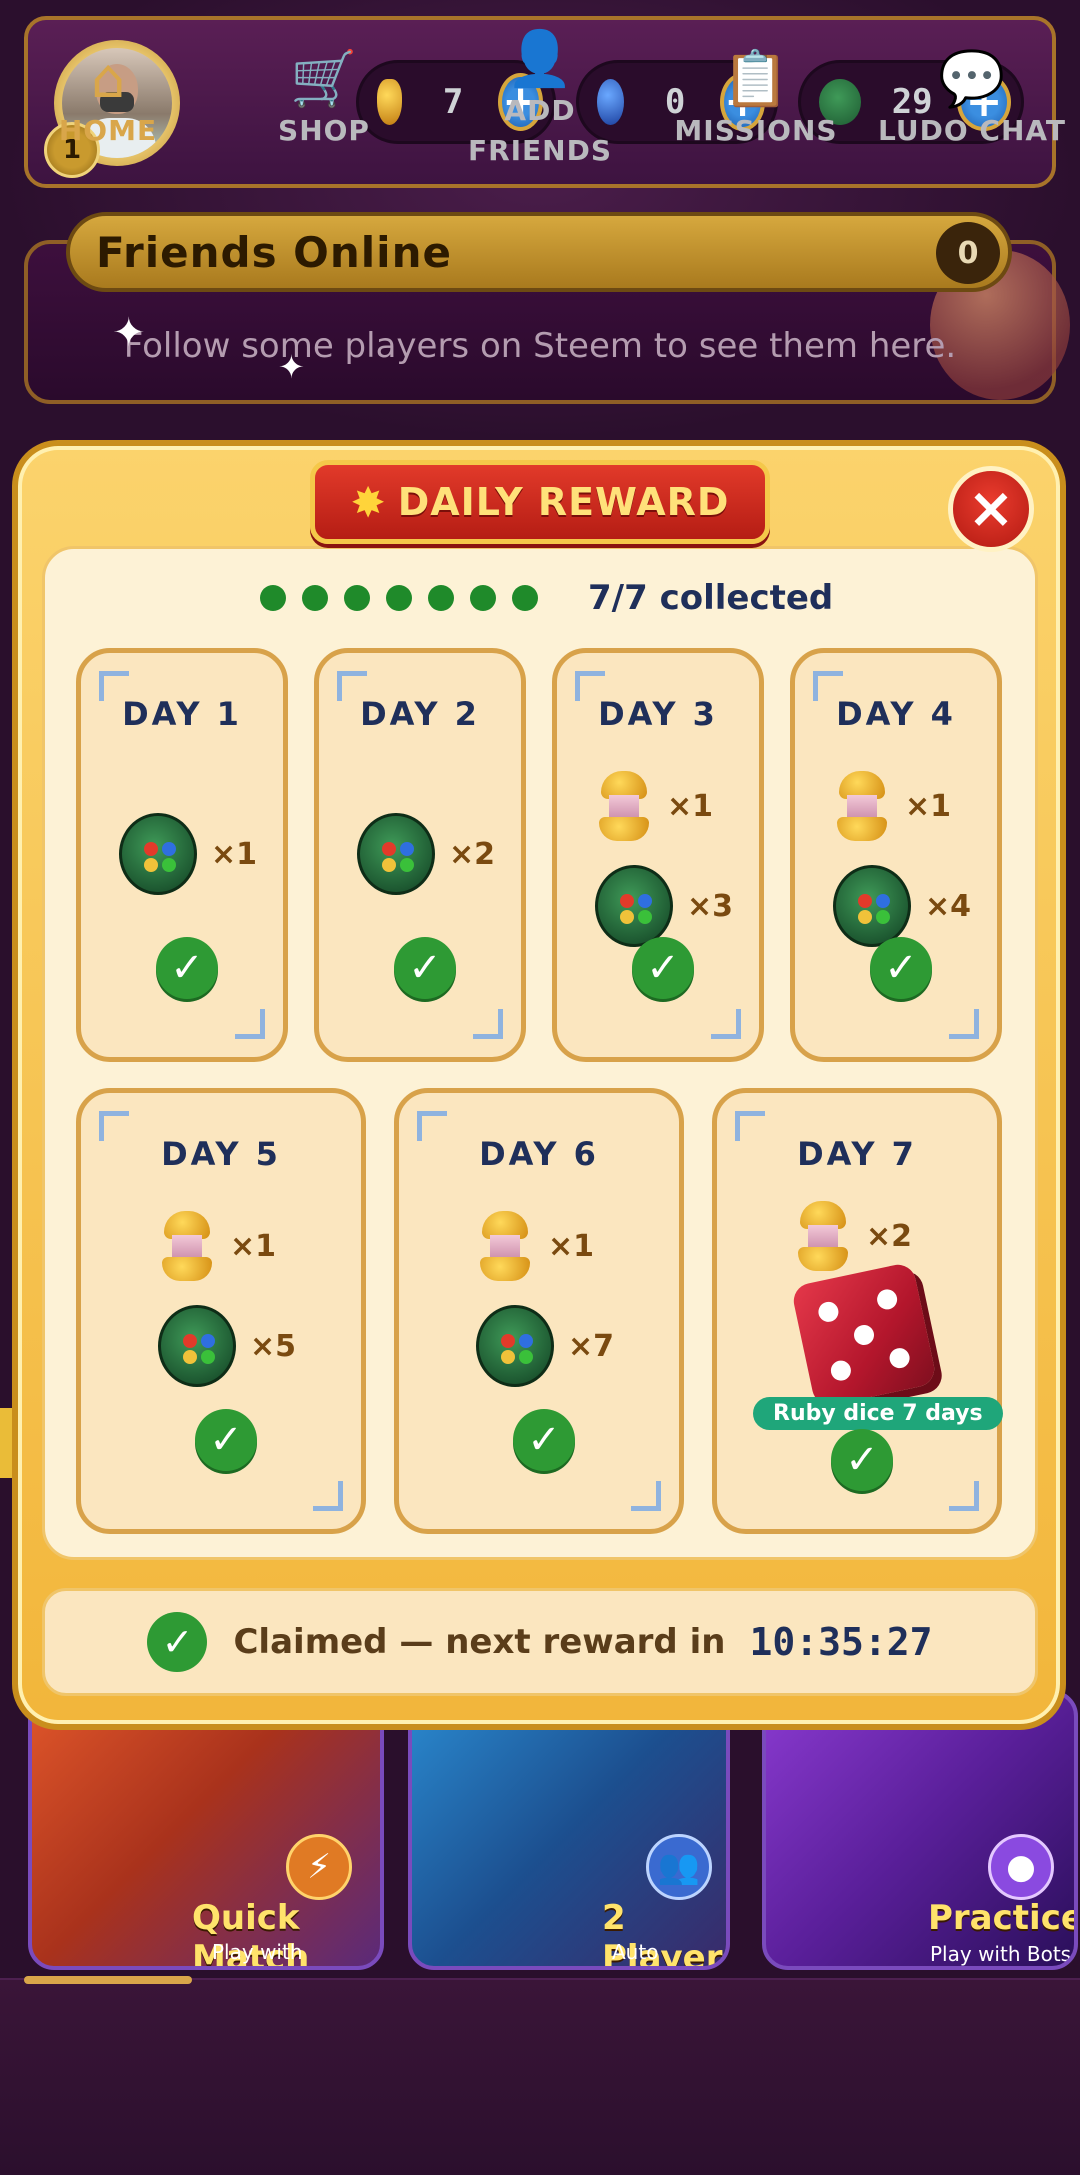  Describe the element at coordinates (853, 1236) in the screenshot. I see `token-reward: ×2` at that location.